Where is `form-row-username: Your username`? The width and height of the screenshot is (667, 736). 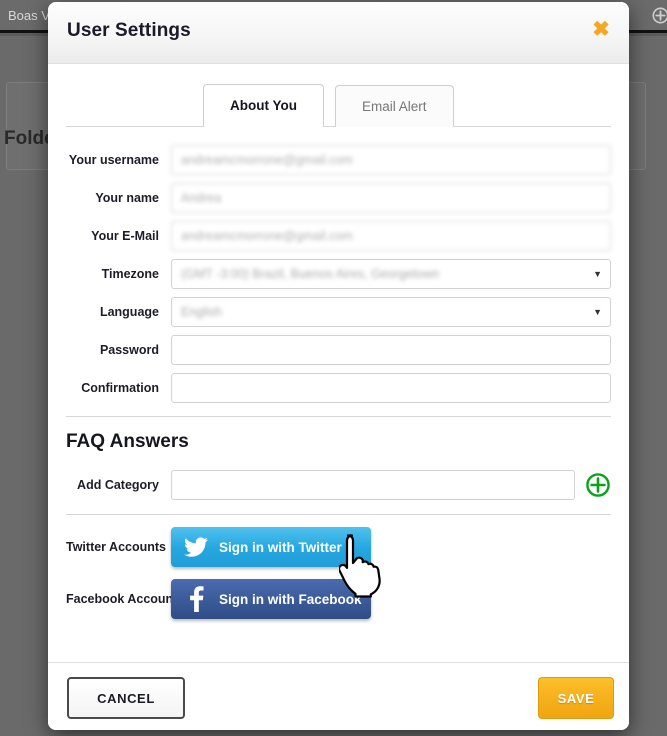
form-row-username: Your username is located at coordinates (338, 159).